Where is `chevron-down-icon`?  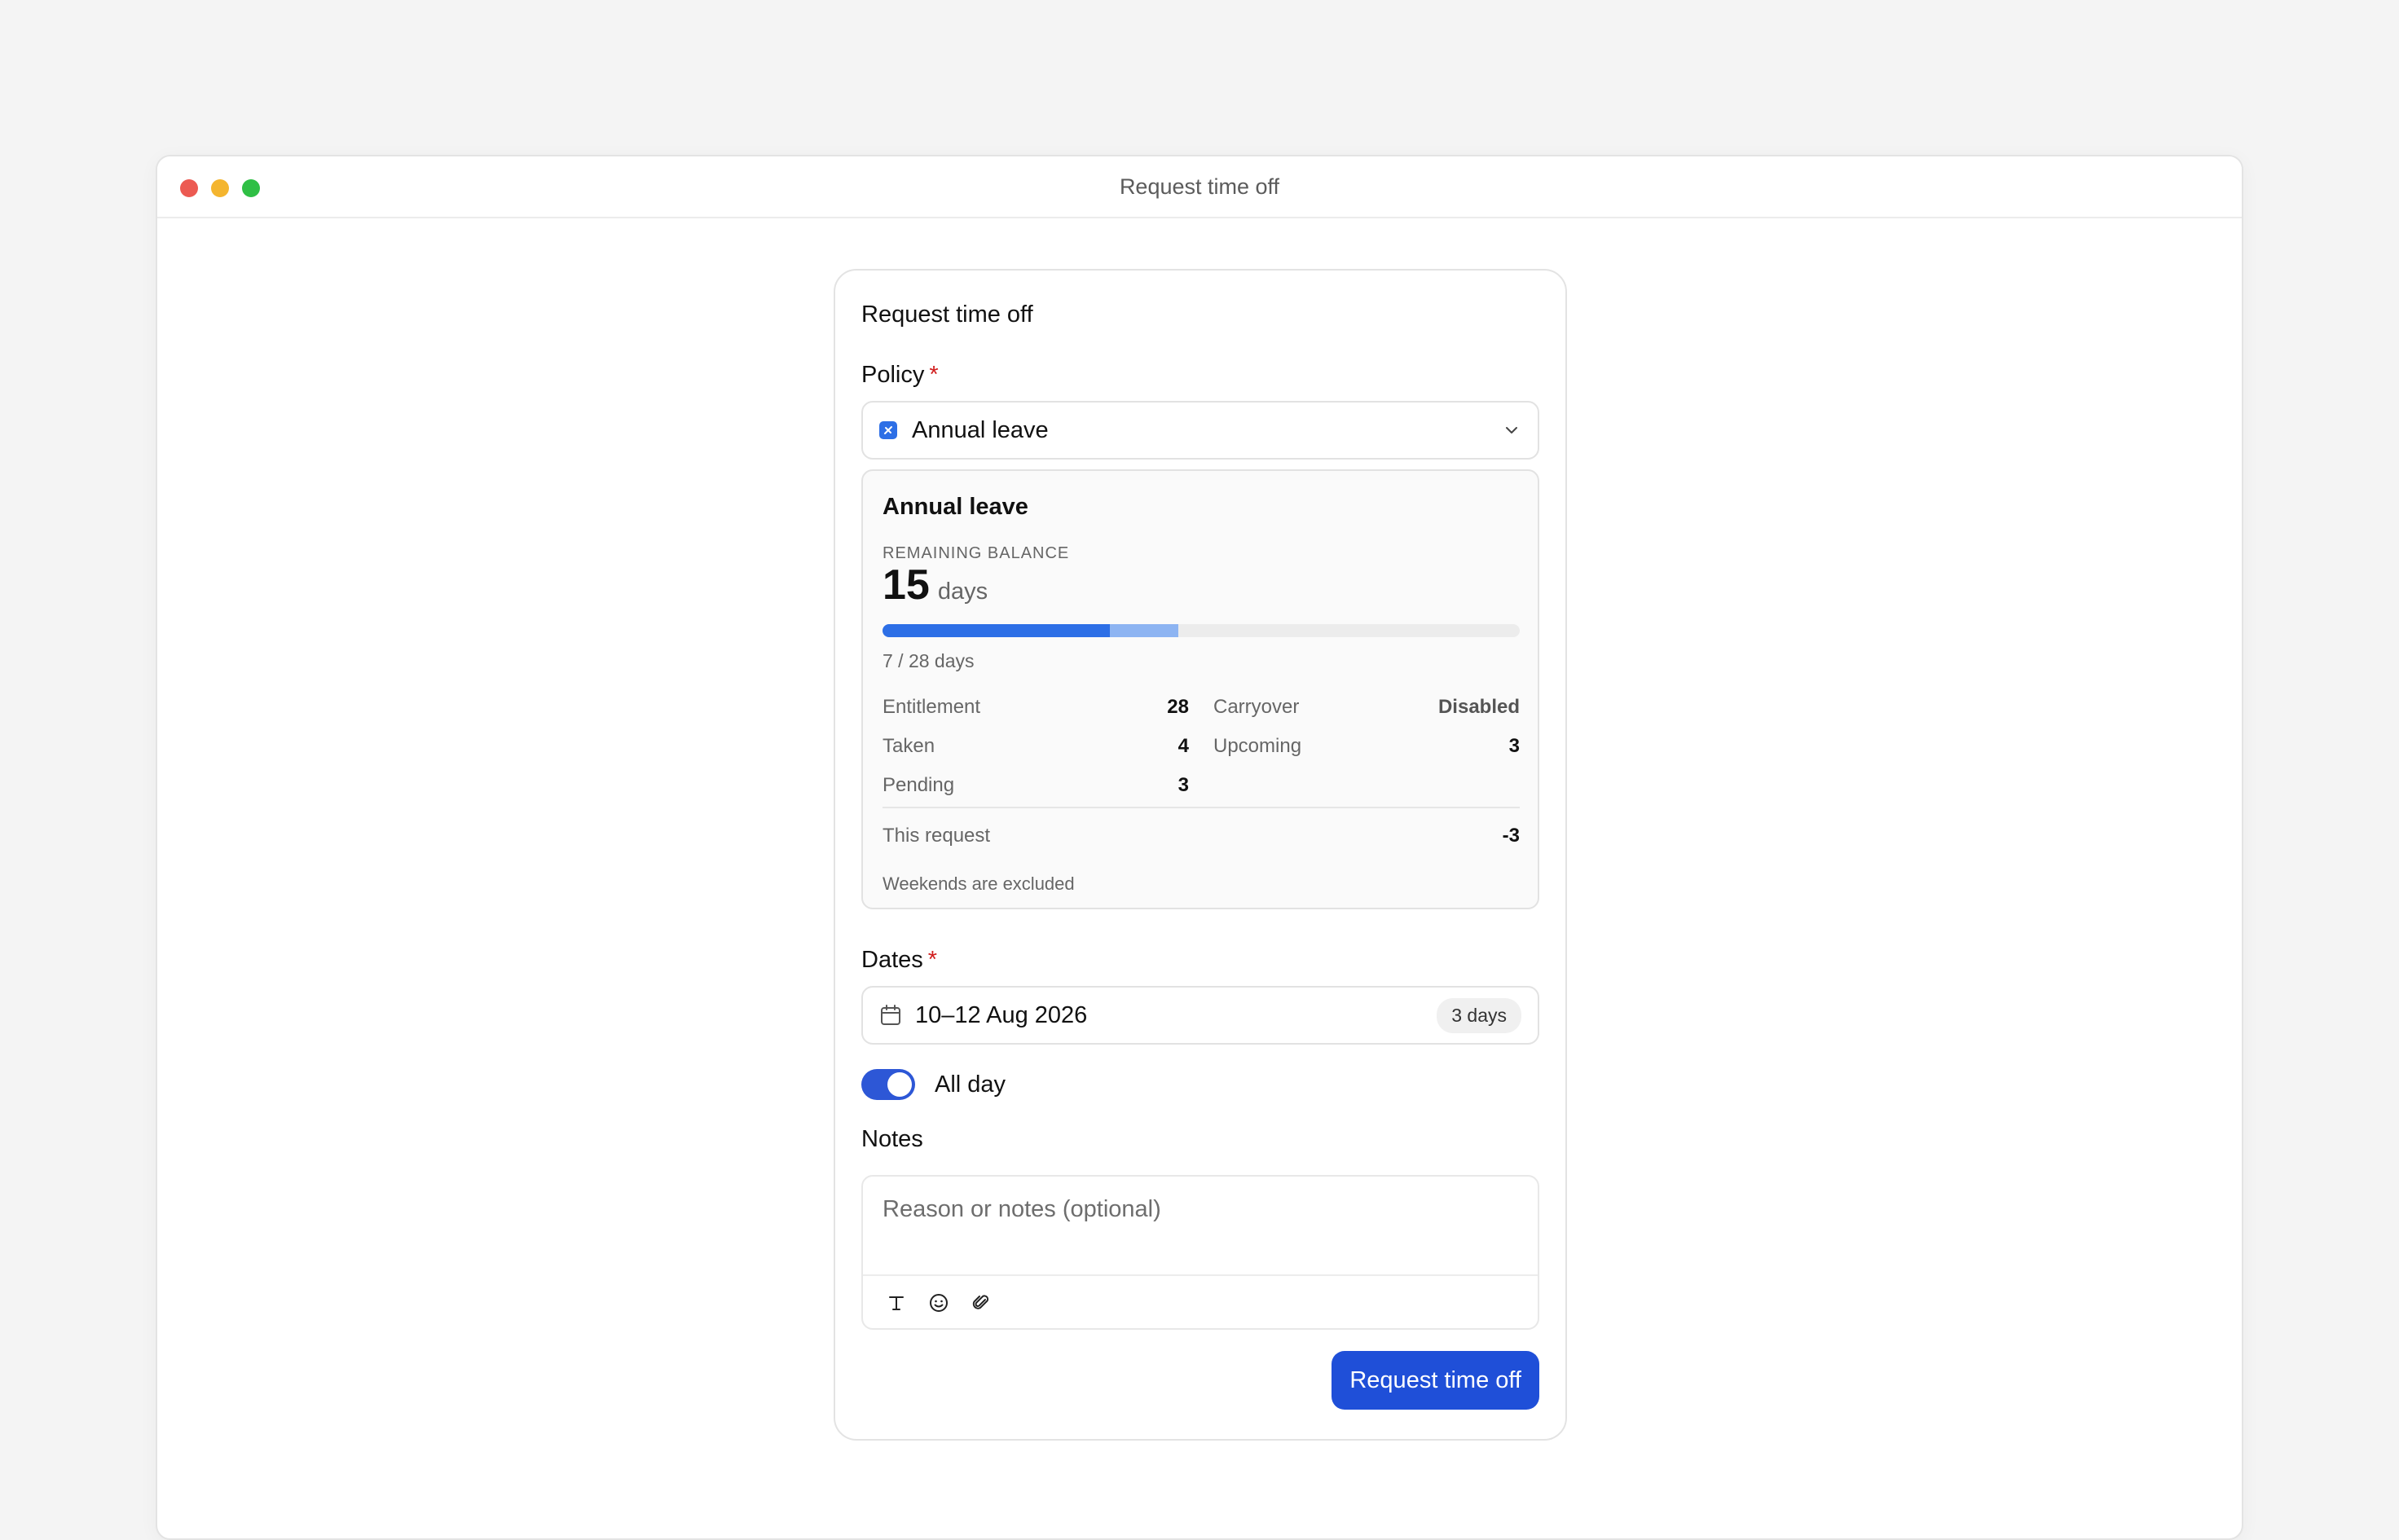
chevron-down-icon is located at coordinates (1511, 430).